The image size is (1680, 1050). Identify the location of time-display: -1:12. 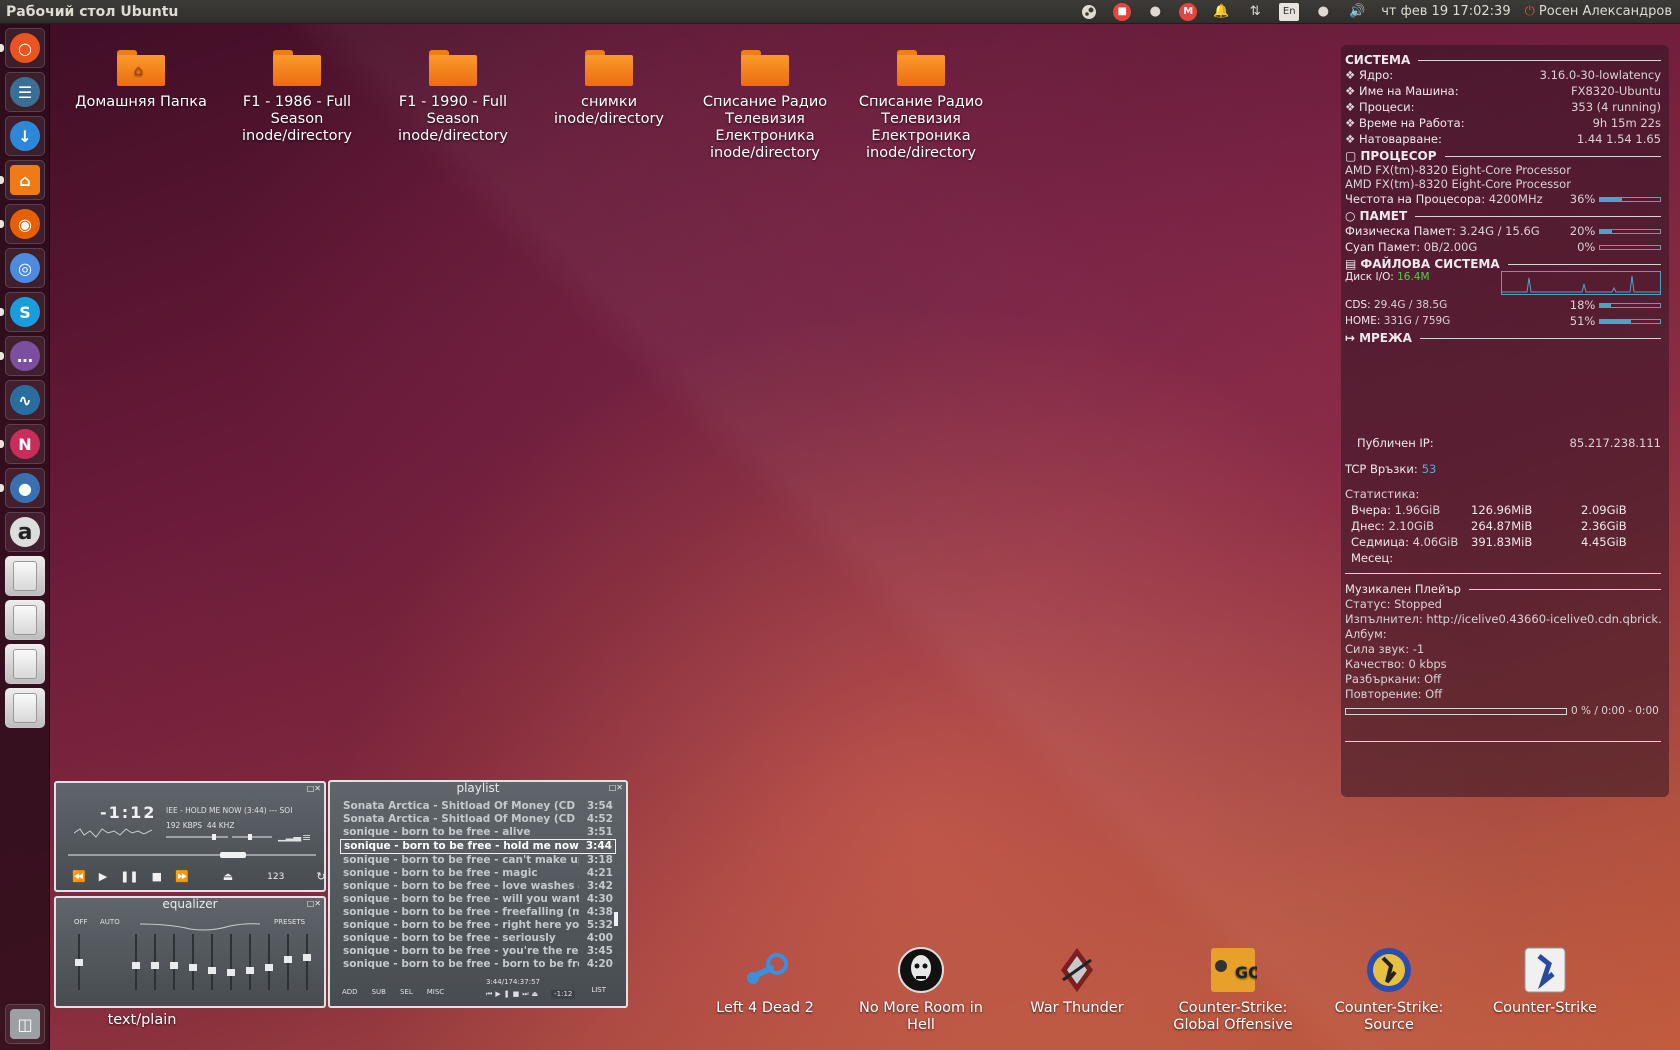
(128, 812).